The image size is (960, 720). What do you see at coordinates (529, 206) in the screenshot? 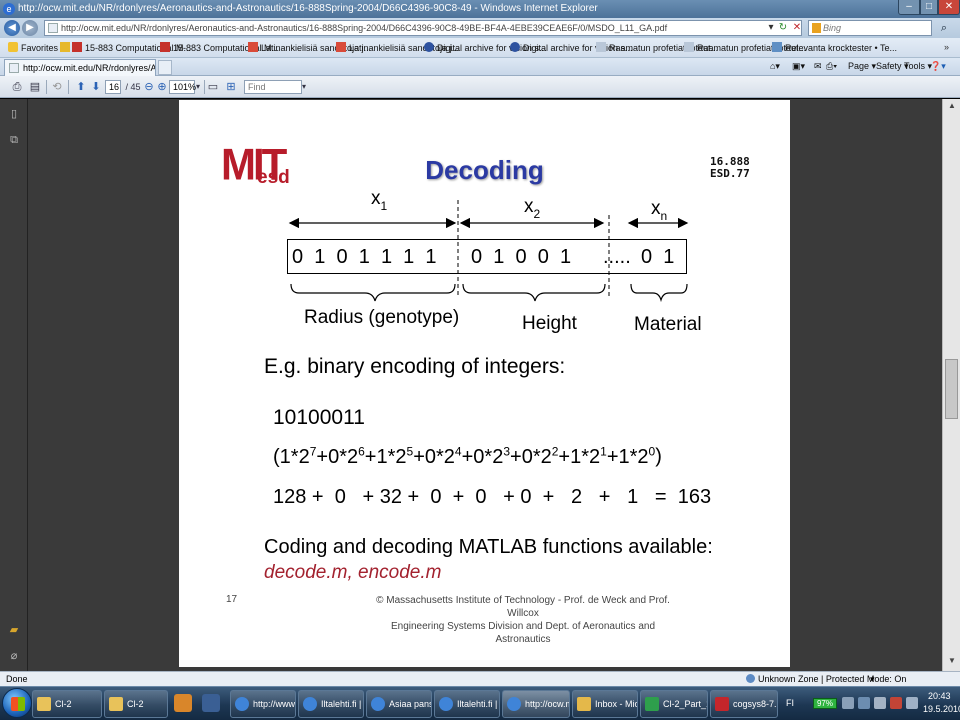
I see `x2-var: x` at bounding box center [529, 206].